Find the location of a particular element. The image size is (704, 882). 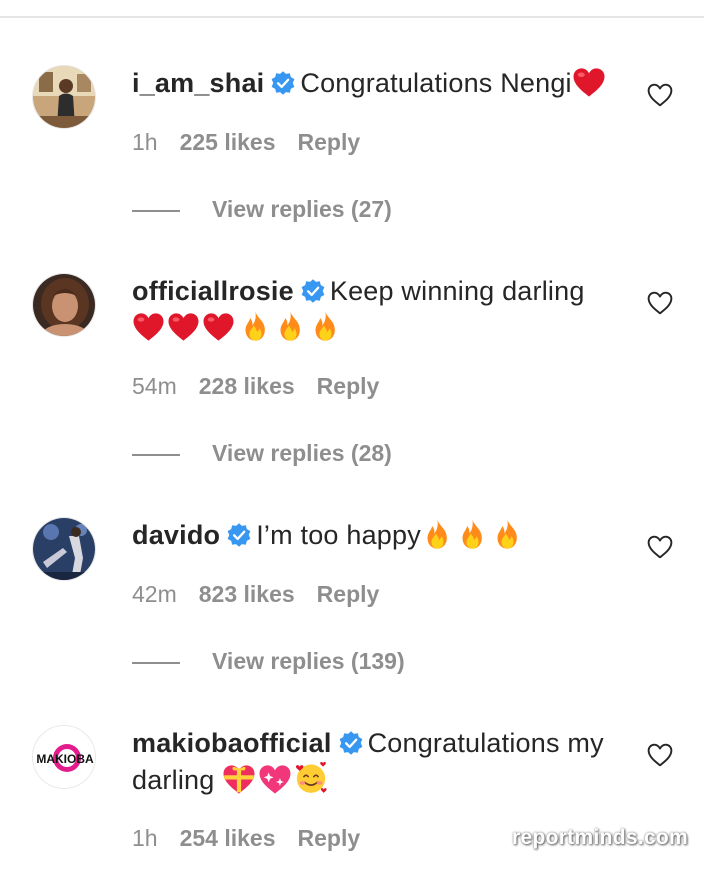

top-divider is located at coordinates (352, 17).